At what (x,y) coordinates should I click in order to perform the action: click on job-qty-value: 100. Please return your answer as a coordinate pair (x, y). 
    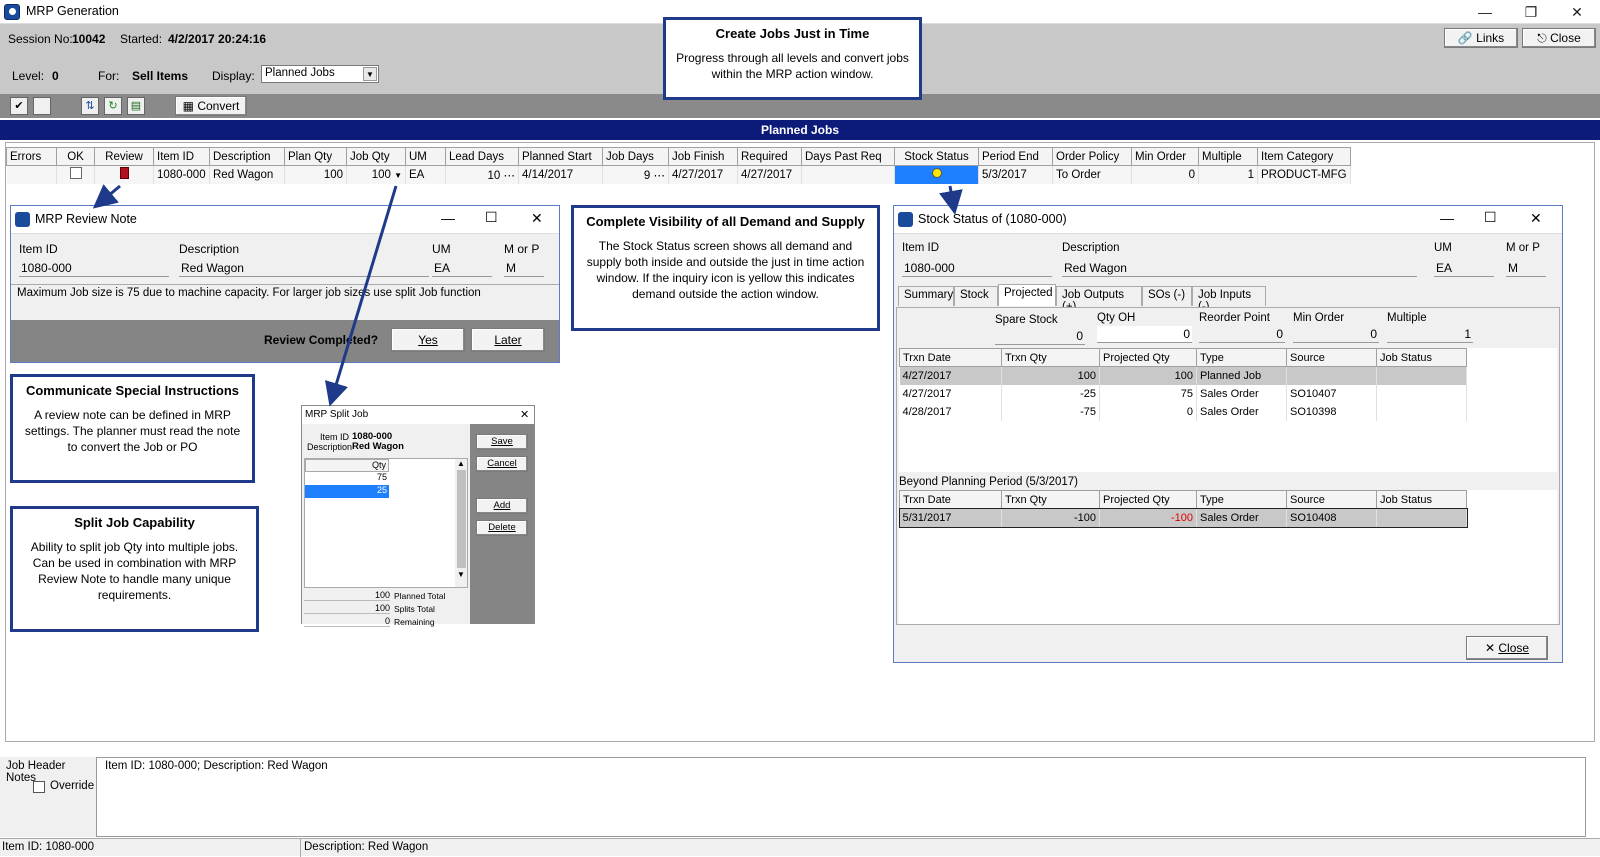
    Looking at the image, I should click on (381, 175).